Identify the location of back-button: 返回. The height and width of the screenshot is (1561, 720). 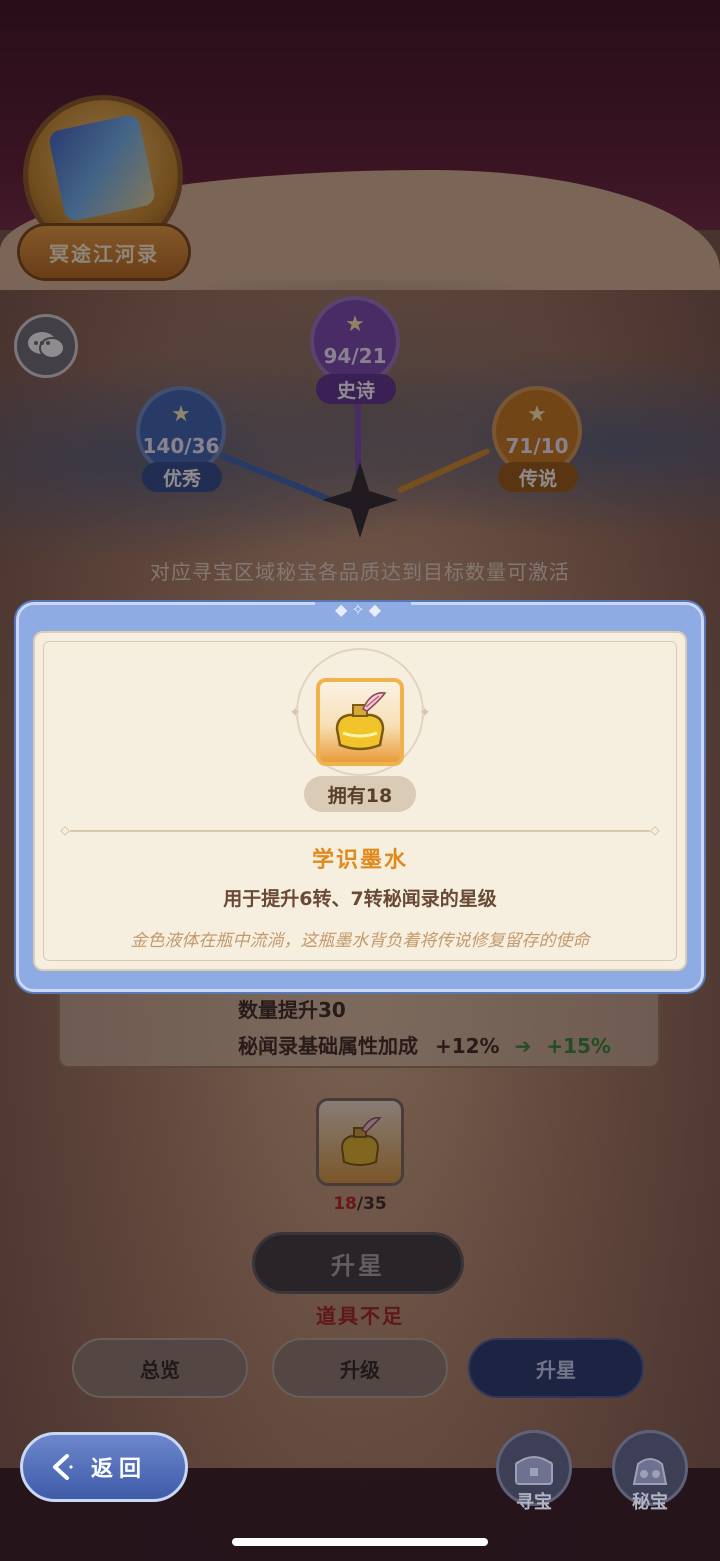
(104, 1467).